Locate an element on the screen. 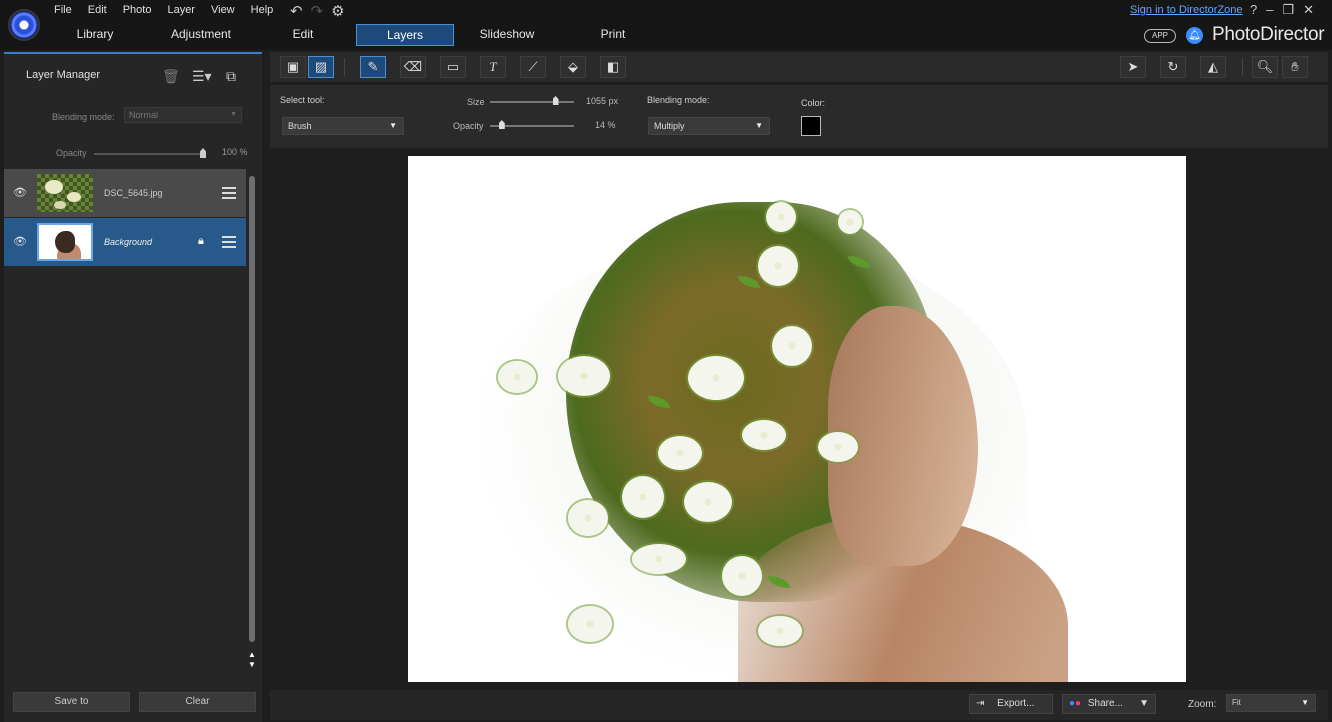 Image resolution: width=1332 pixels, height=722 pixels. menu-photo: Photo is located at coordinates (137, 9).